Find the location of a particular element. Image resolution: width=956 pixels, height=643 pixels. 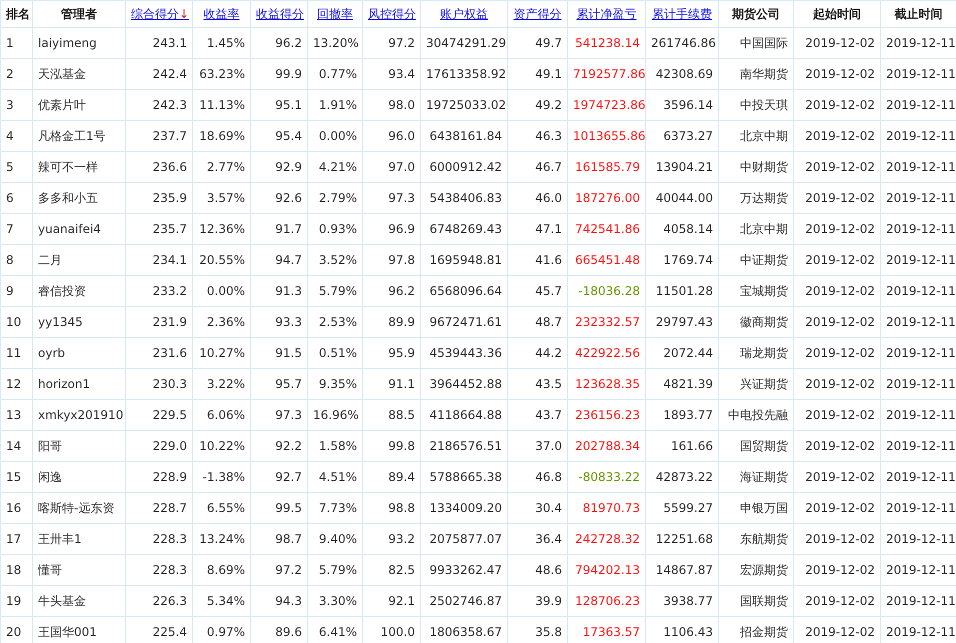

table-cell: 懂哥 is located at coordinates (50, 569).